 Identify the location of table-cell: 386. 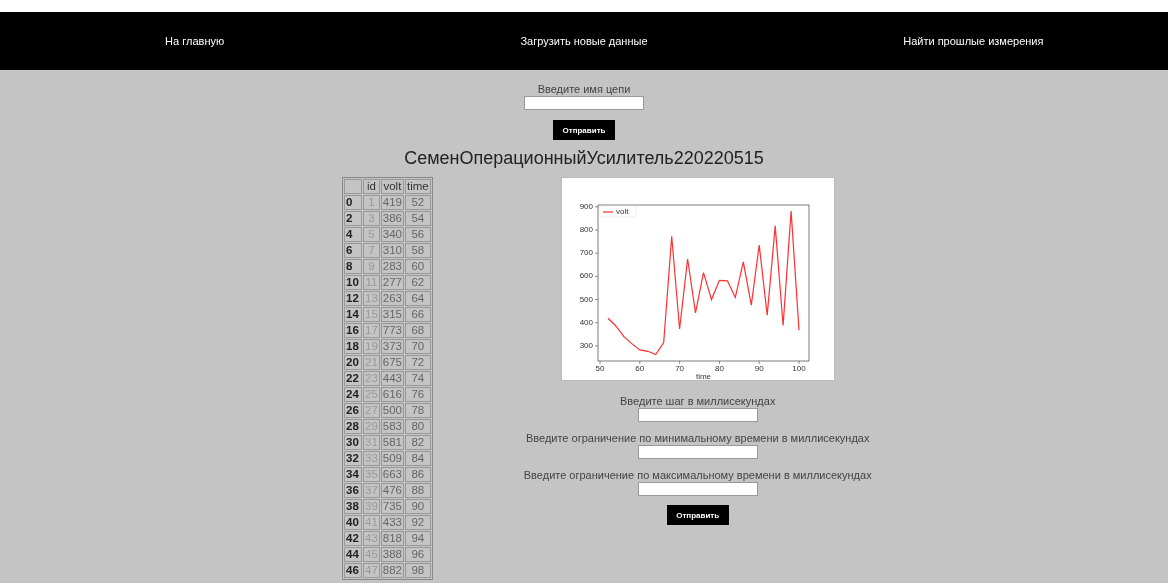
(392, 218).